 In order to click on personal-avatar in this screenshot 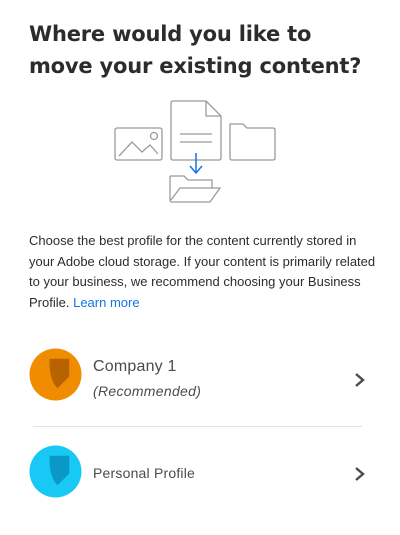, I will do `click(55, 471)`.